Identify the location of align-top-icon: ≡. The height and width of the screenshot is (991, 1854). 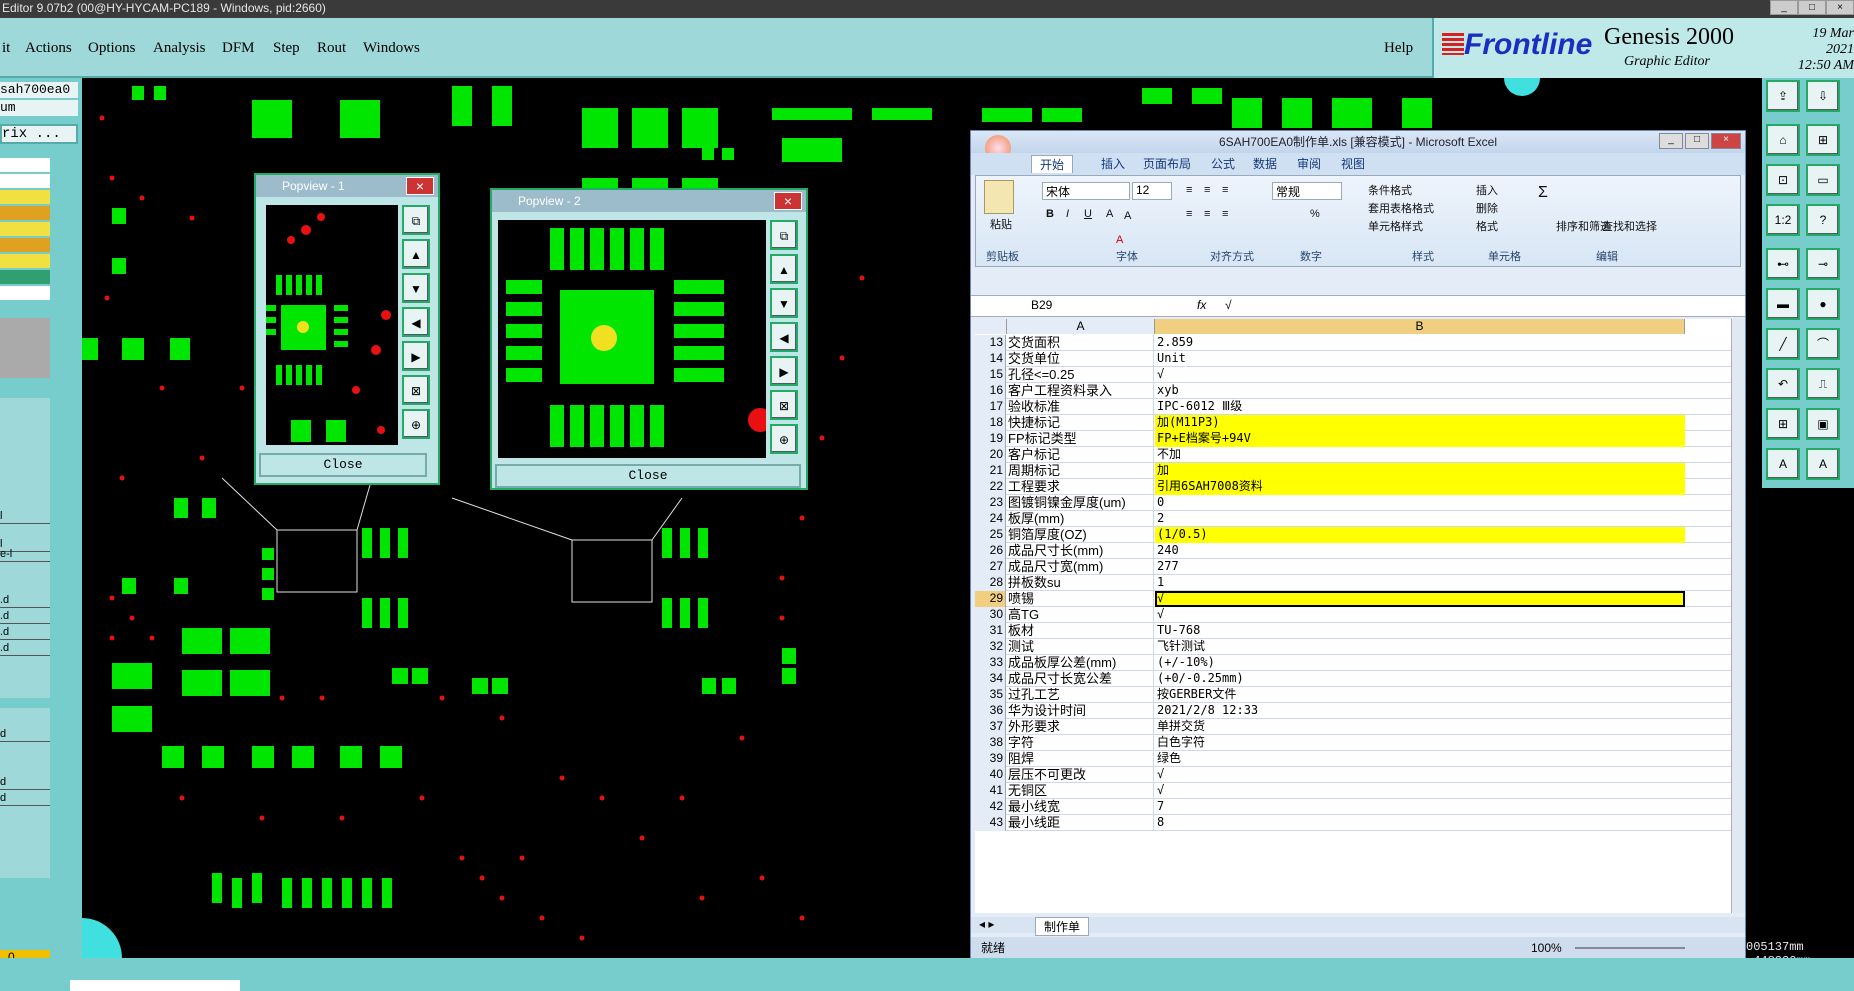
(1189, 190).